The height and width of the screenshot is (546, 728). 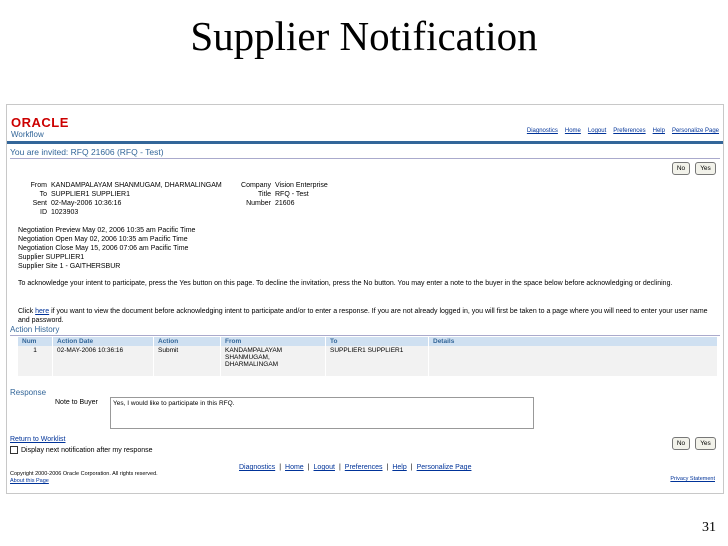 What do you see at coordinates (573, 131) in the screenshot?
I see `home-link: Home` at bounding box center [573, 131].